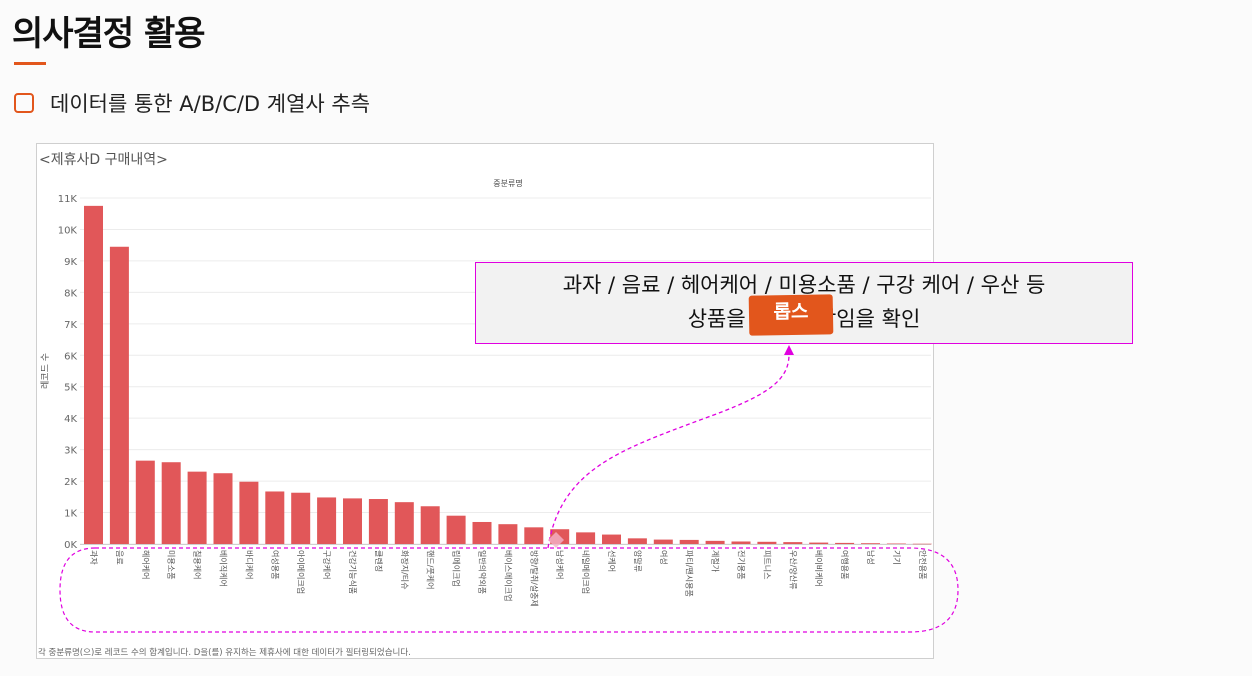 The image size is (1252, 676). Describe the element at coordinates (109, 34) in the screenshot. I see `page-title: 의사결정 활용` at that location.